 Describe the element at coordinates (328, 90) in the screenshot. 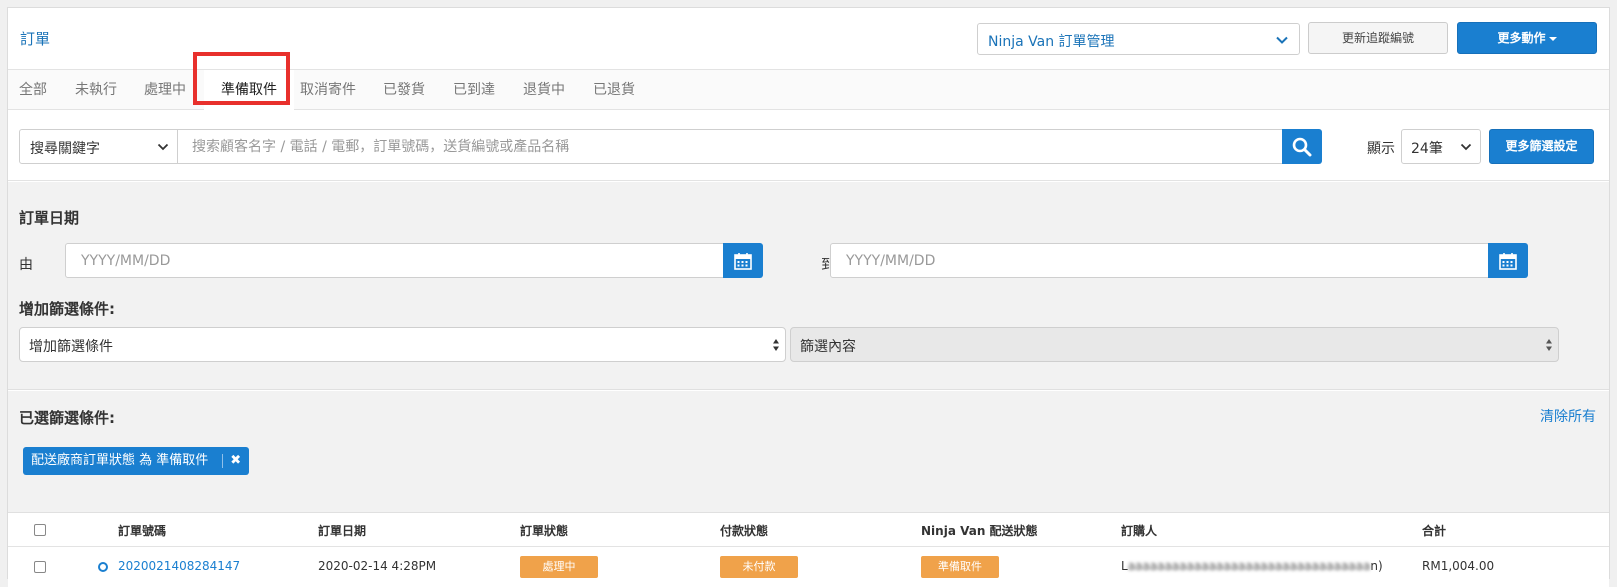

I see `tab-cancelled-shipping: 取消寄件` at that location.